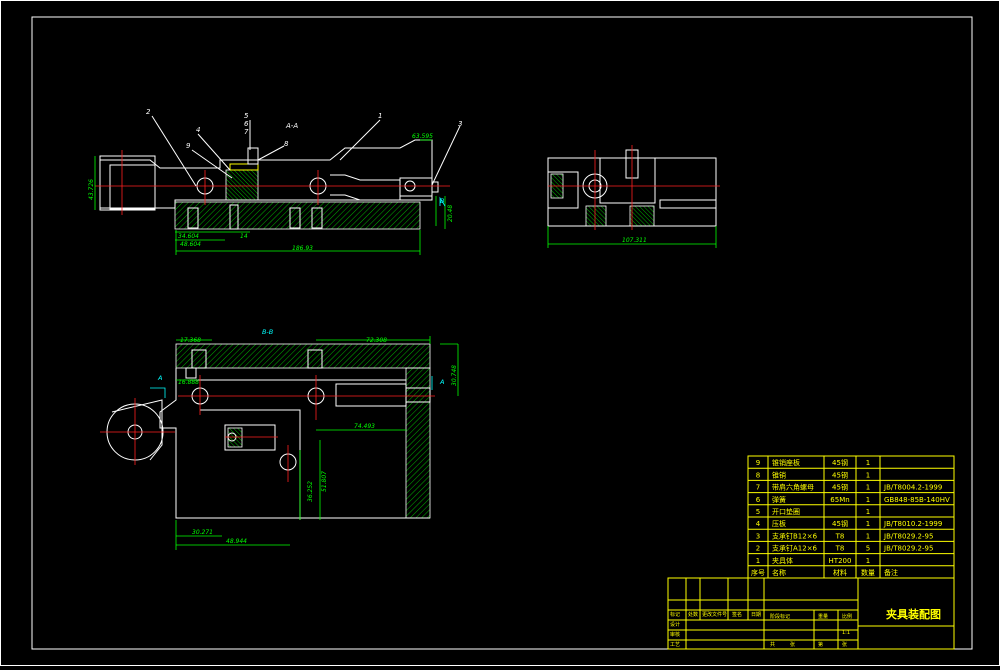  Describe the element at coordinates (714, 614) in the screenshot. I see `tb-change-doc: 更改文件号` at that location.